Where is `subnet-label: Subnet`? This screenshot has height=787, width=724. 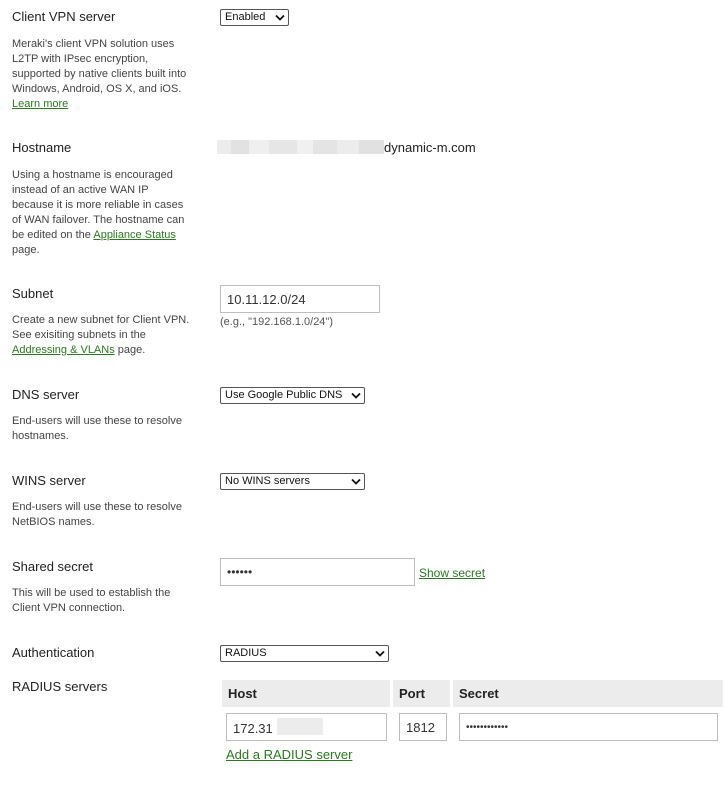 subnet-label: Subnet is located at coordinates (33, 293).